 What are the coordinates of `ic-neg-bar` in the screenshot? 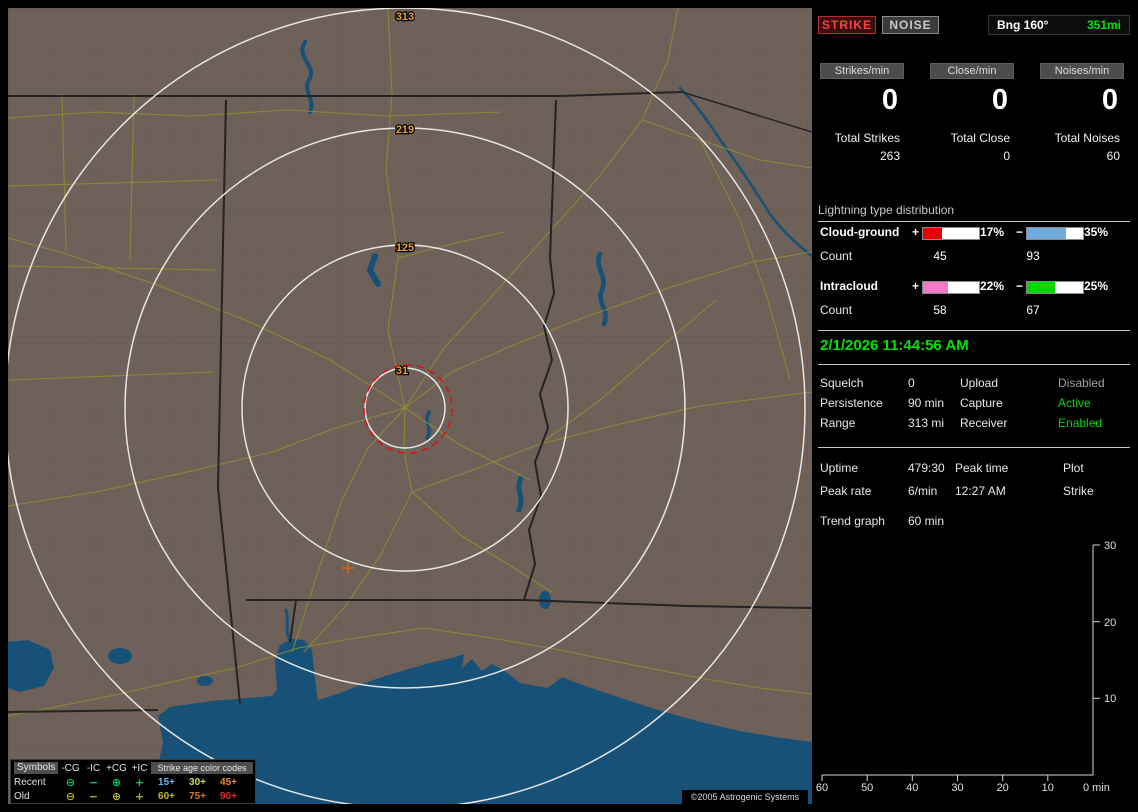 It's located at (1055, 287).